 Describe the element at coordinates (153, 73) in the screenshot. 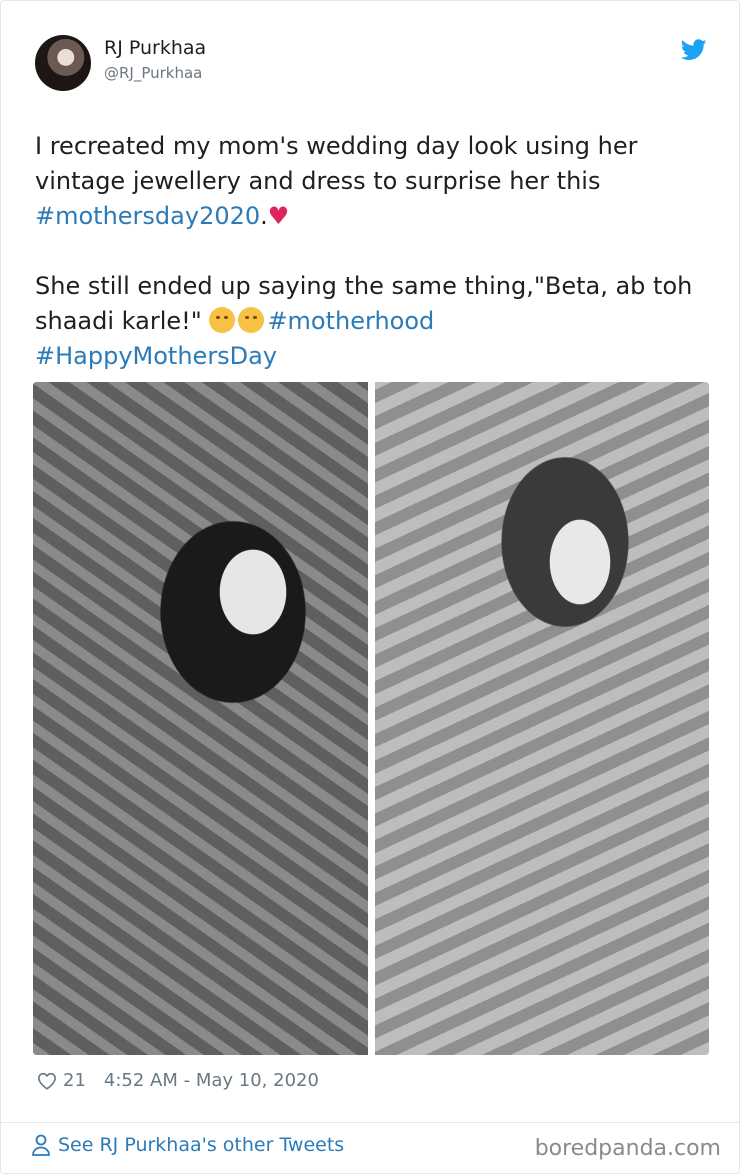

I see `author-handle: @RJ_Purkhaa` at that location.